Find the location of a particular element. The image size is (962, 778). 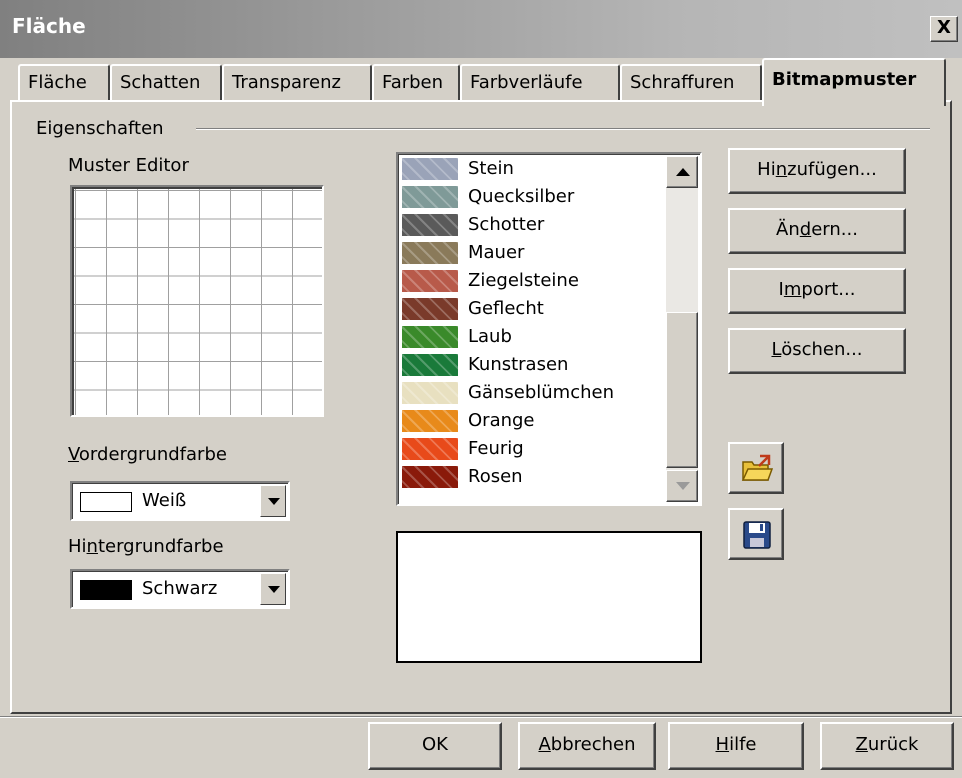

list-item: Rosen is located at coordinates (537, 478).